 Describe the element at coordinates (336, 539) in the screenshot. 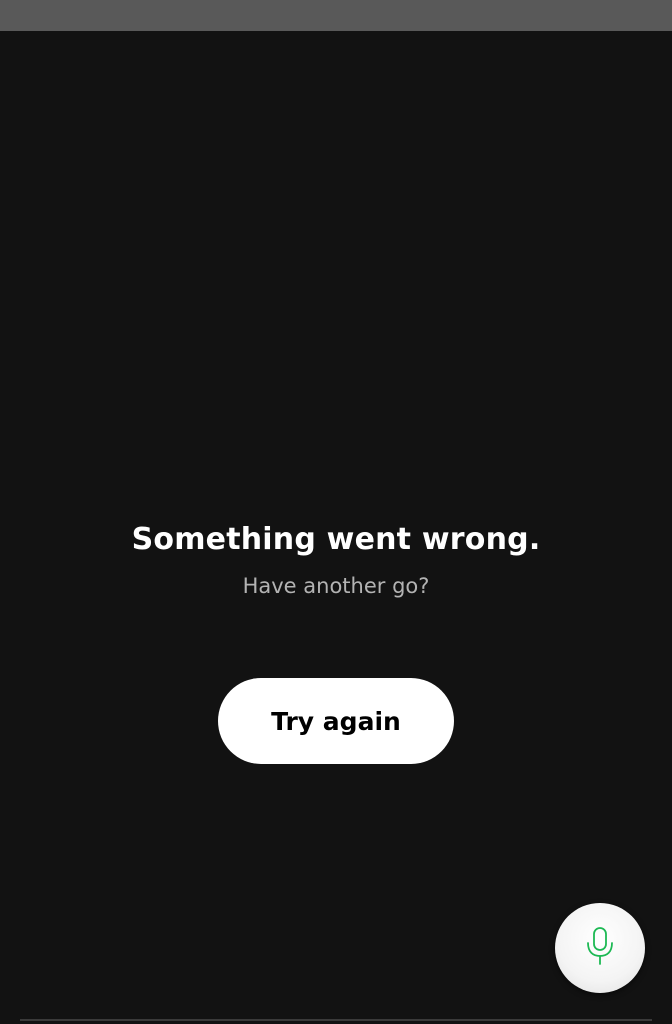

I see `error-title: Something went wrong.` at that location.